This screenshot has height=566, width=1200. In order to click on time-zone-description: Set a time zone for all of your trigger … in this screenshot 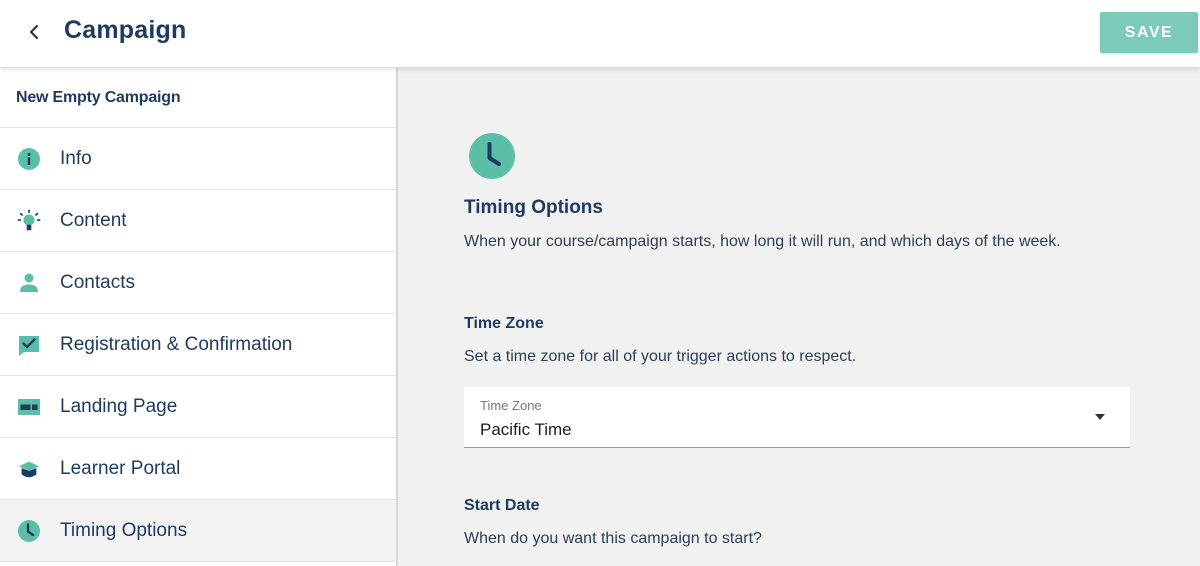, I will do `click(660, 356)`.